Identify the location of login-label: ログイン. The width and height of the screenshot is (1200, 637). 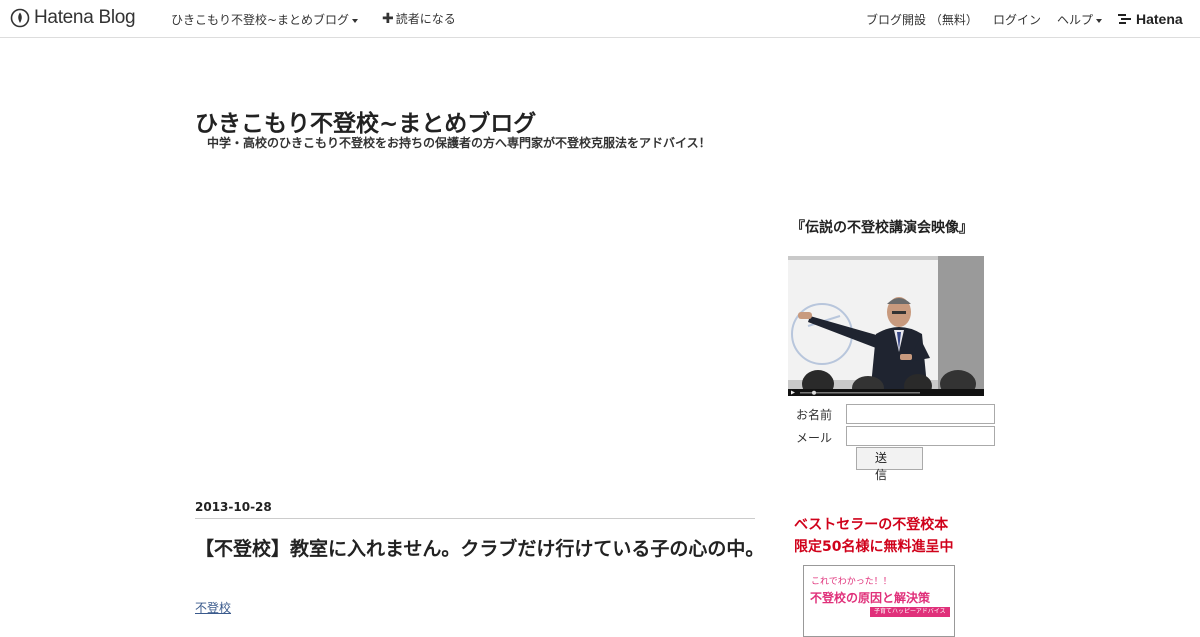
(1017, 20).